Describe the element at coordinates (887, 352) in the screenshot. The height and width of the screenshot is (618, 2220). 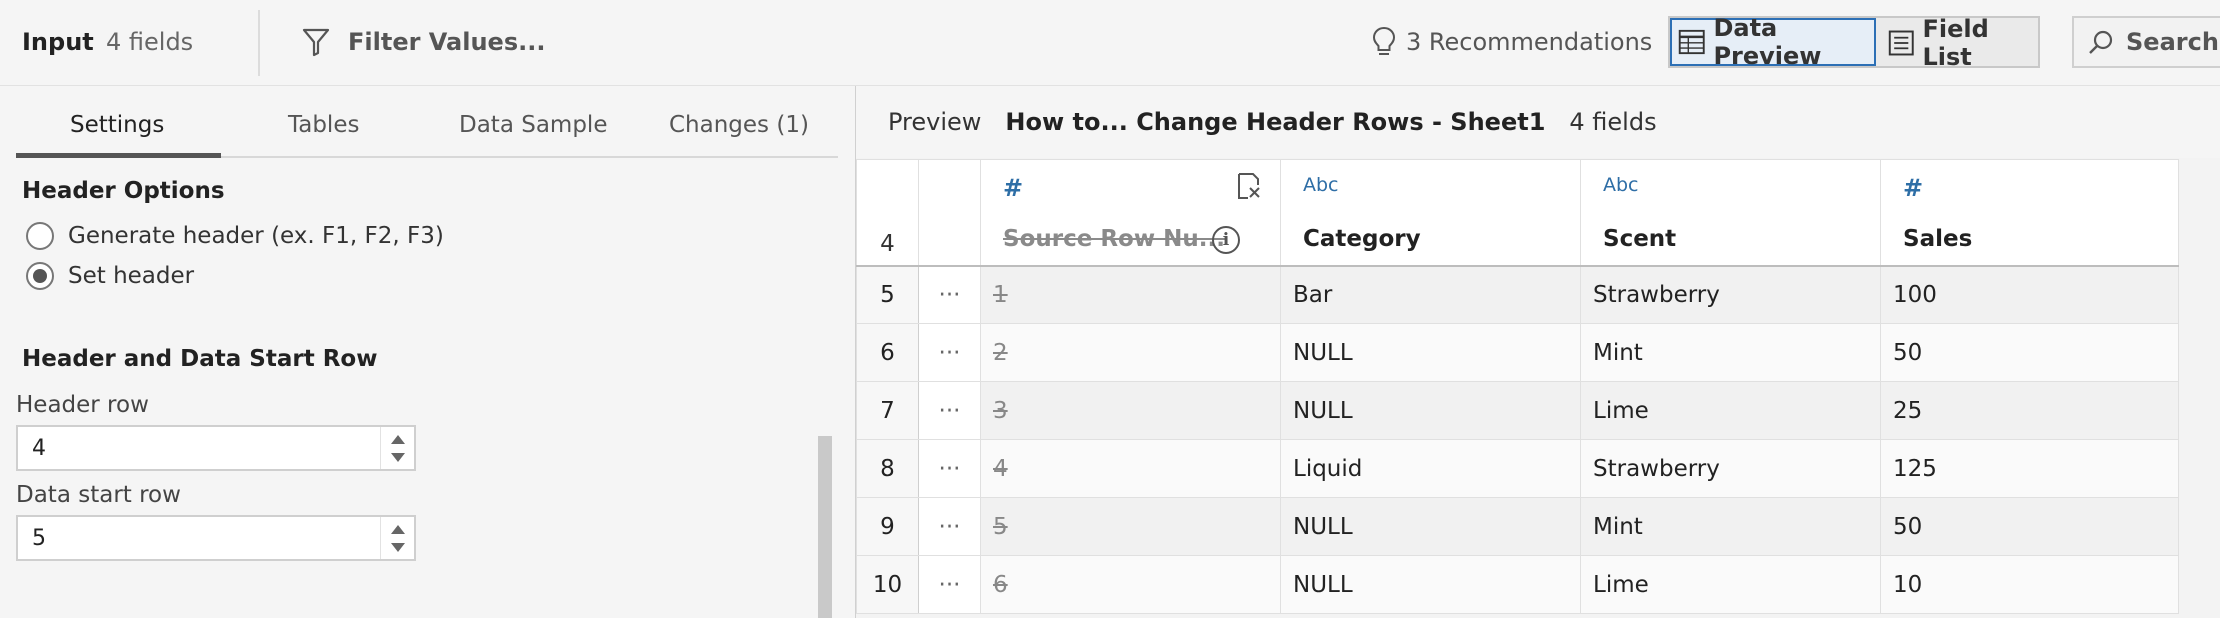
I see `row-number: 6` at that location.